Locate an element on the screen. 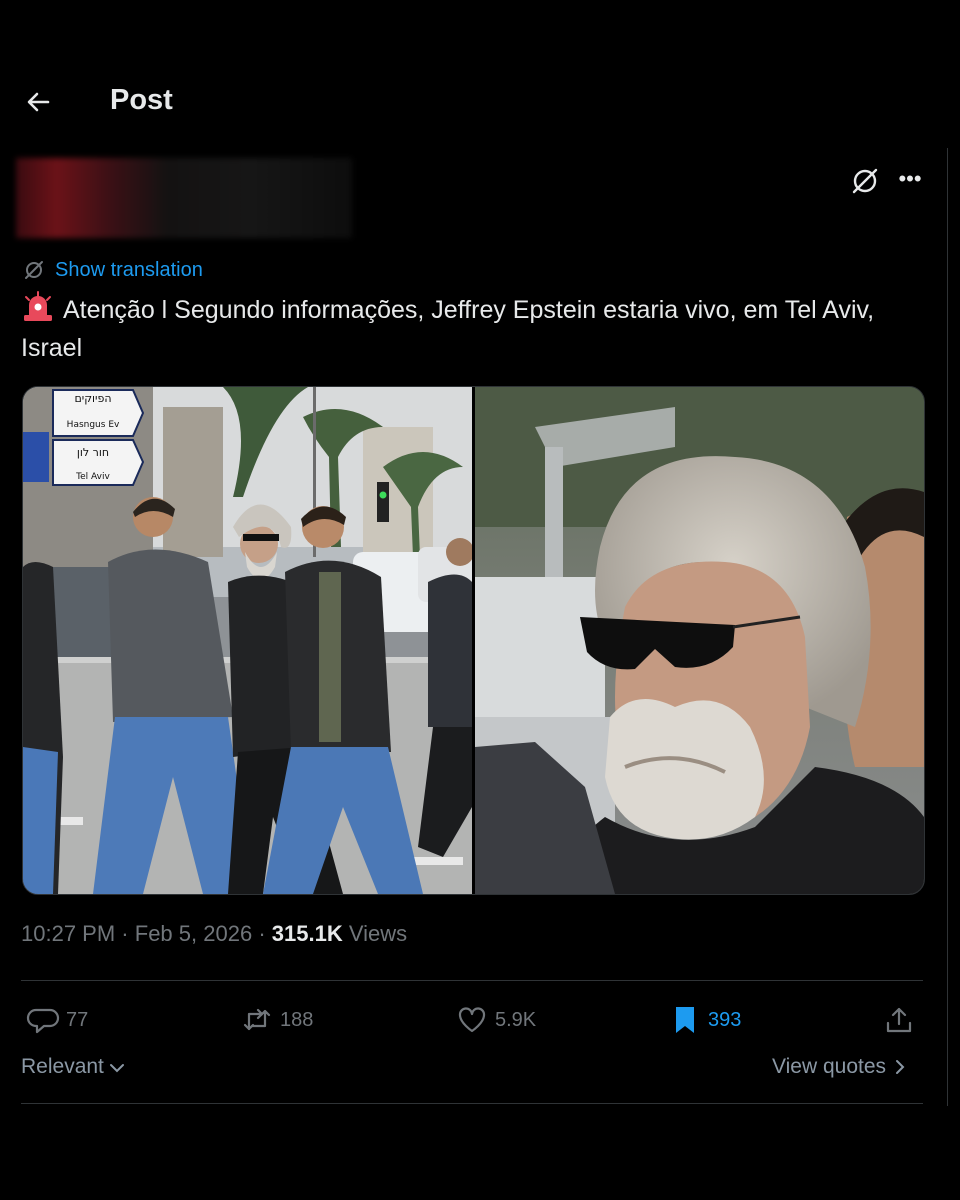 The height and width of the screenshot is (1200, 960). view-quotes-link: View quotes is located at coordinates (840, 1067).